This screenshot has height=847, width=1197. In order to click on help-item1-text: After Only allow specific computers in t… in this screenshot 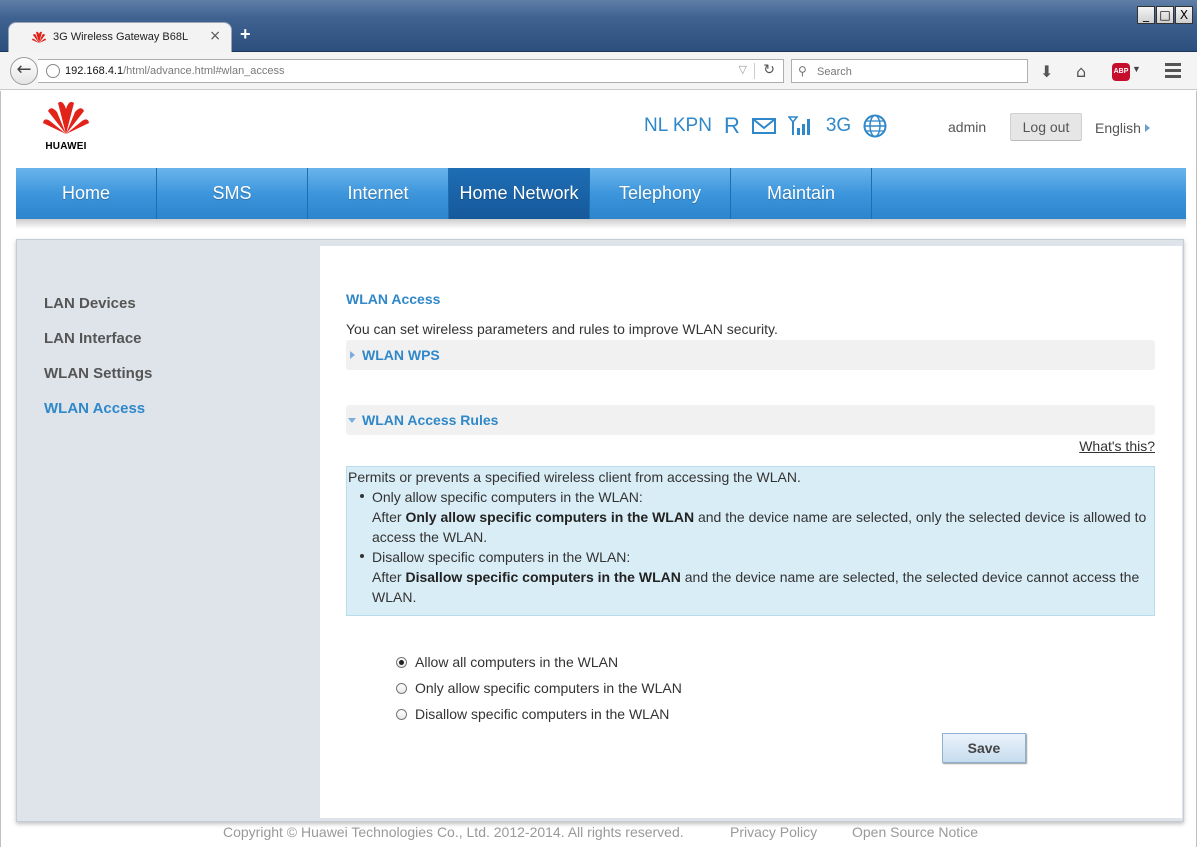, I will do `click(759, 527)`.